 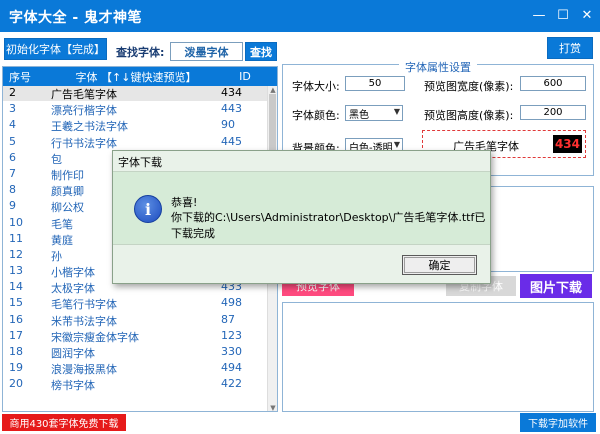 I want to click on row-num: 11, so click(x=16, y=238).